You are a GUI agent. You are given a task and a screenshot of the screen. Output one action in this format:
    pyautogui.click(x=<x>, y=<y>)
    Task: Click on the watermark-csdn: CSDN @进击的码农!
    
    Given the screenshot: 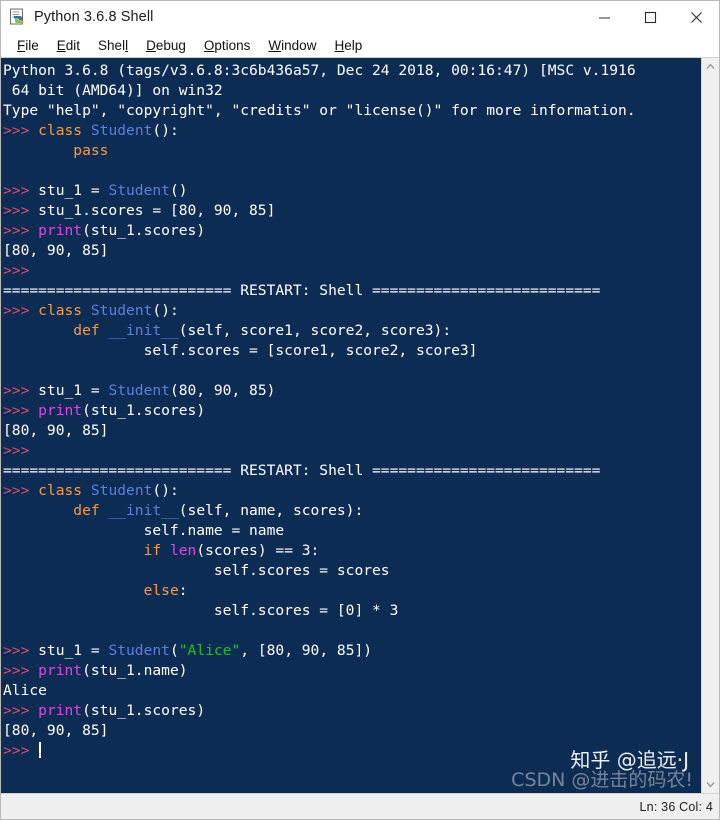 What is the action you would take?
    pyautogui.click(x=602, y=780)
    